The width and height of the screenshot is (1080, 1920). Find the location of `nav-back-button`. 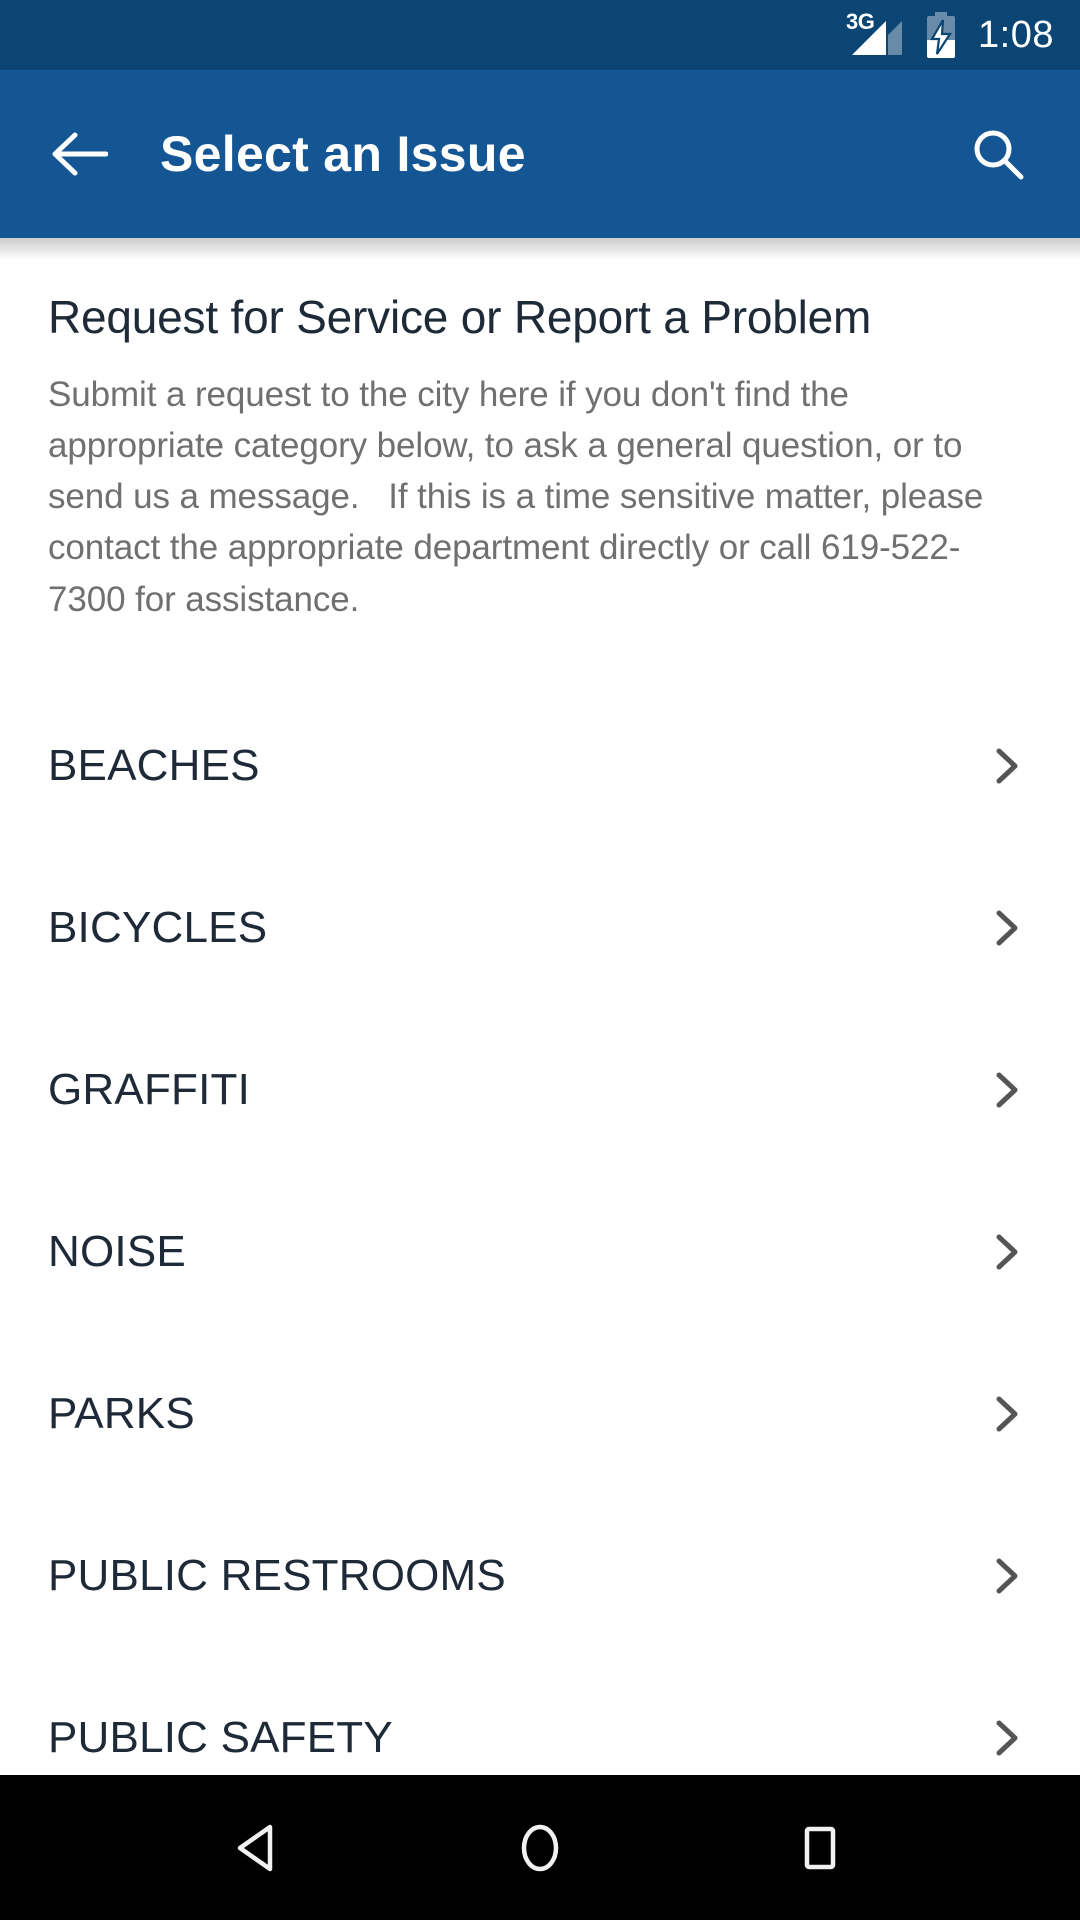

nav-back-button is located at coordinates (260, 1848).